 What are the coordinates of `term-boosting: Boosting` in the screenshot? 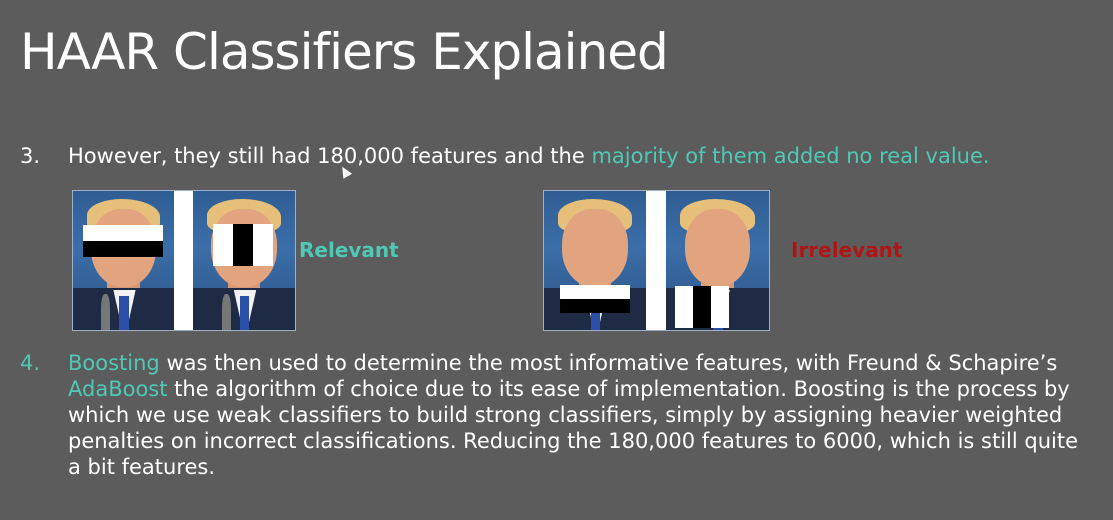 It's located at (114, 363).